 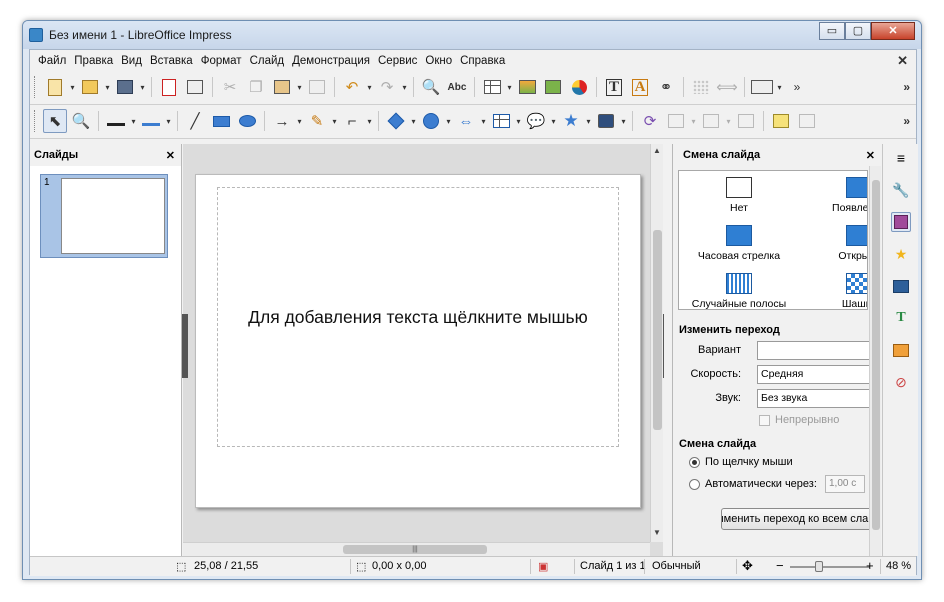 What do you see at coordinates (72, 87) in the screenshot?
I see `new-dropdown-icon: ▾` at bounding box center [72, 87].